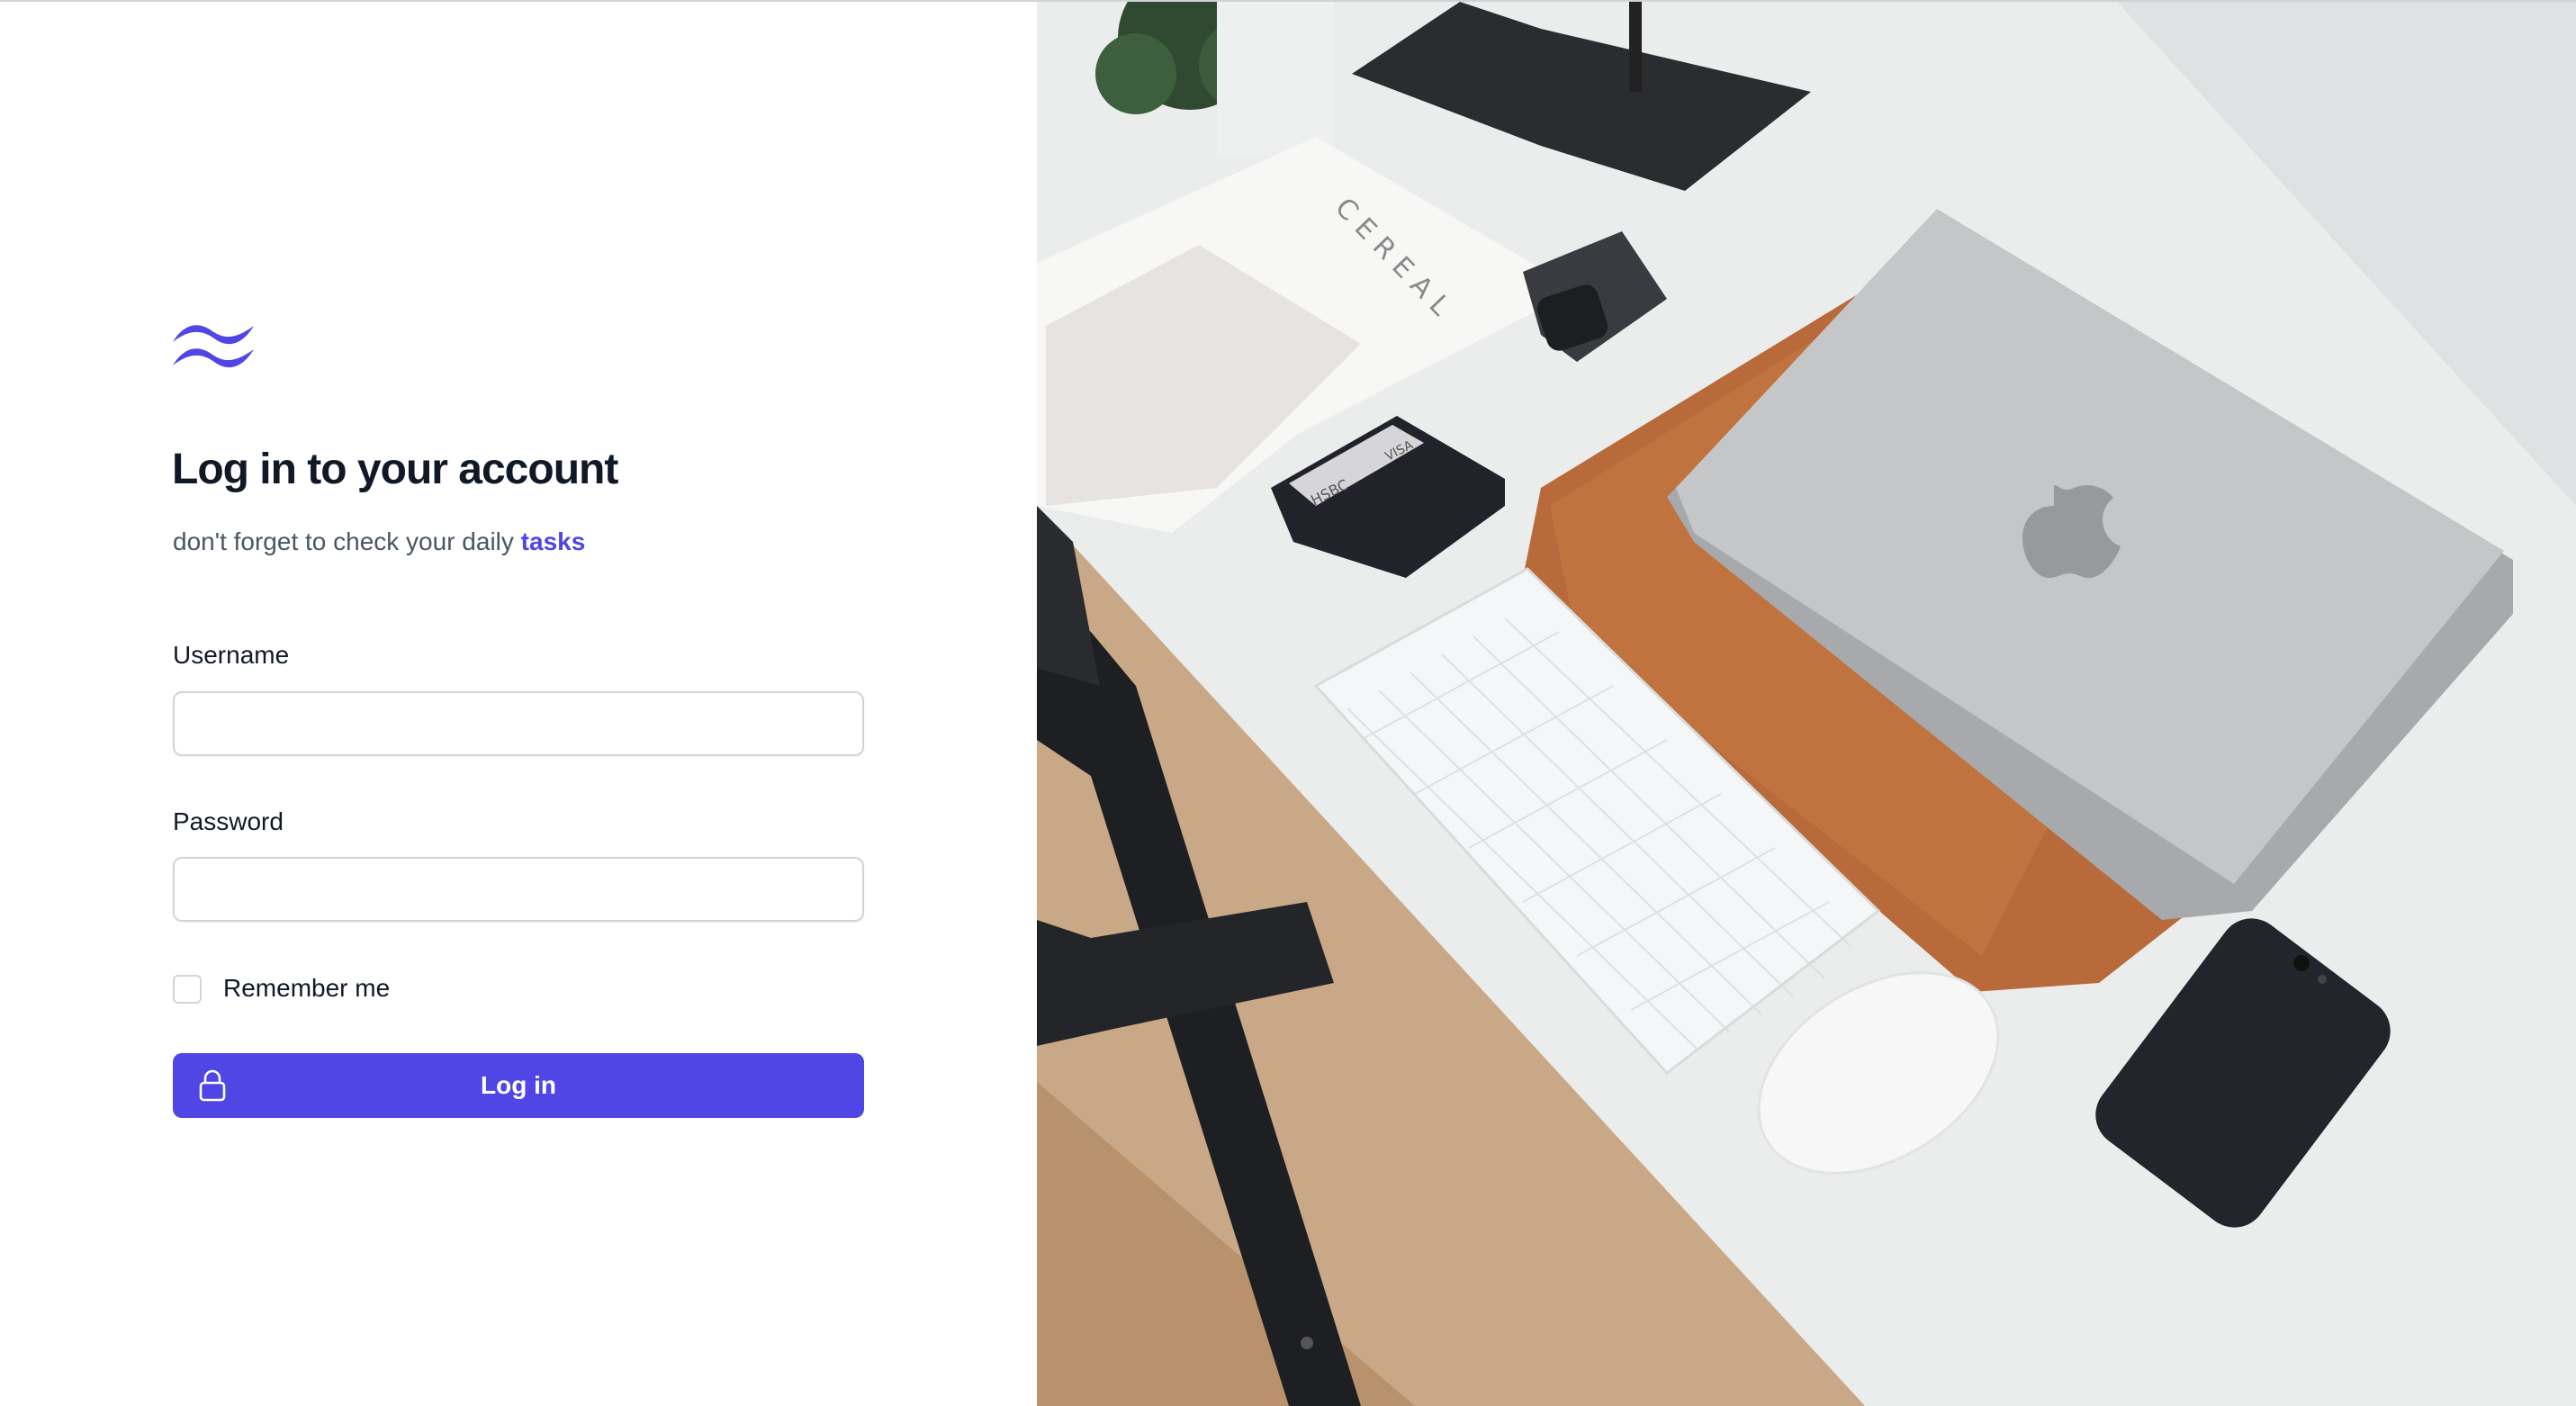  What do you see at coordinates (518, 723) in the screenshot?
I see `username-input` at bounding box center [518, 723].